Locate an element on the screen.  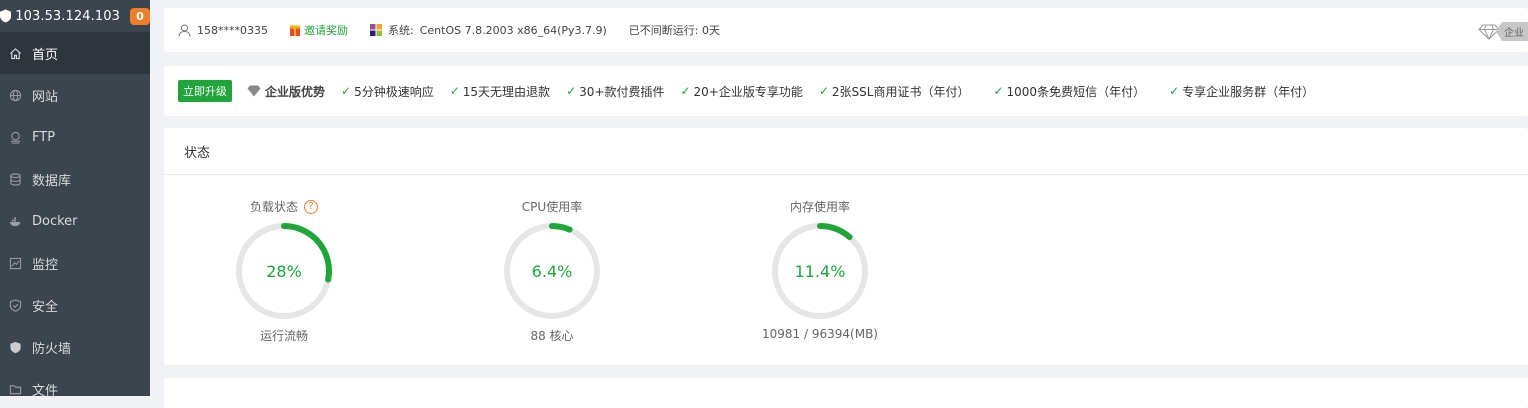
sidebar-item-home: 首页 is located at coordinates (75, 53).